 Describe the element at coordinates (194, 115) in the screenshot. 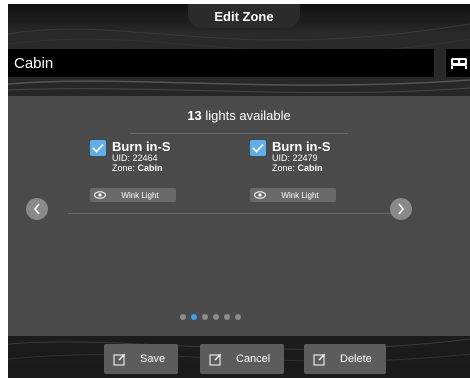

I see `lights-count: 13` at that location.